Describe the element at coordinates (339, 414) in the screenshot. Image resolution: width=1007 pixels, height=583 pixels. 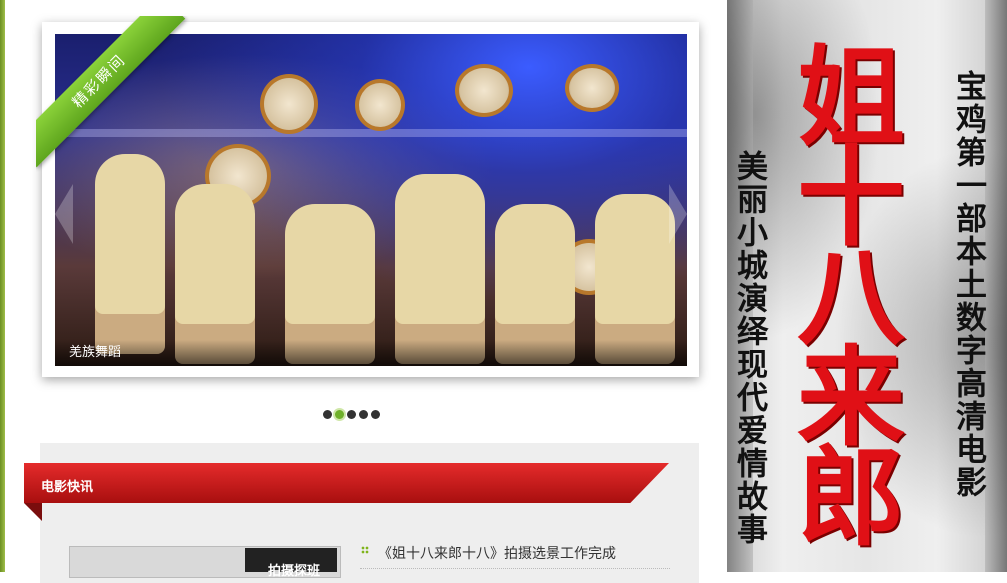
I see `slider-dot-active` at that location.